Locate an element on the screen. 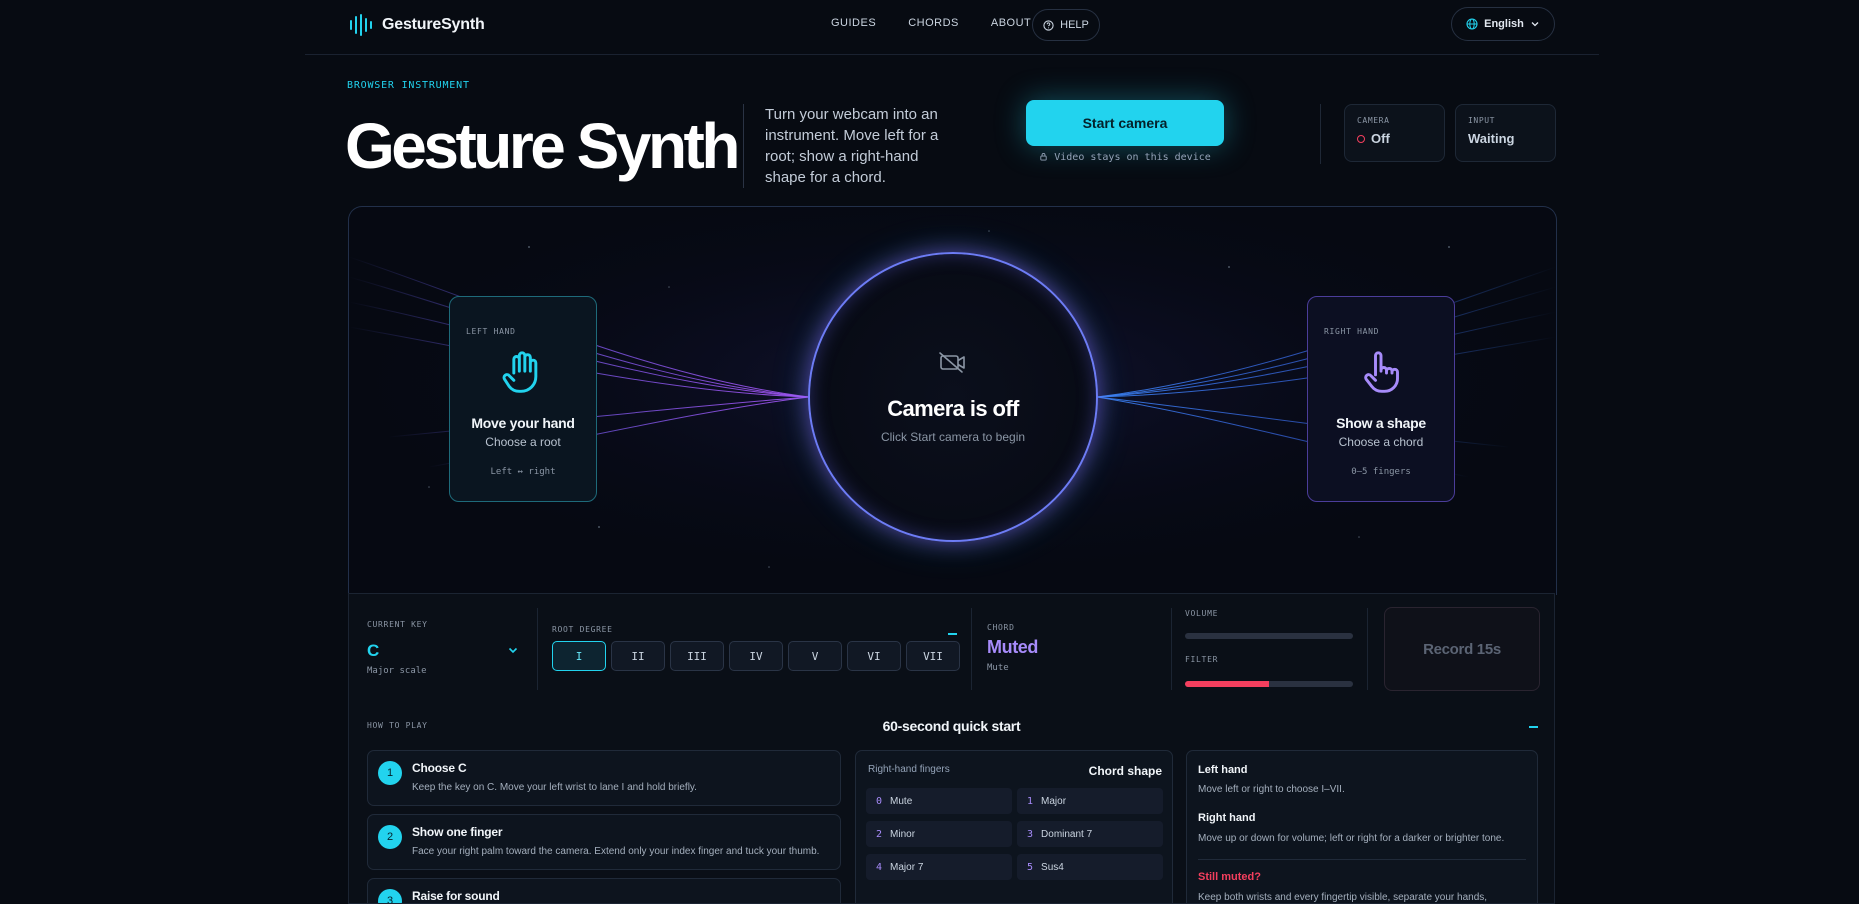 The height and width of the screenshot is (904, 1859). finger-item: 3 Dominant 7 is located at coordinates (1090, 834).